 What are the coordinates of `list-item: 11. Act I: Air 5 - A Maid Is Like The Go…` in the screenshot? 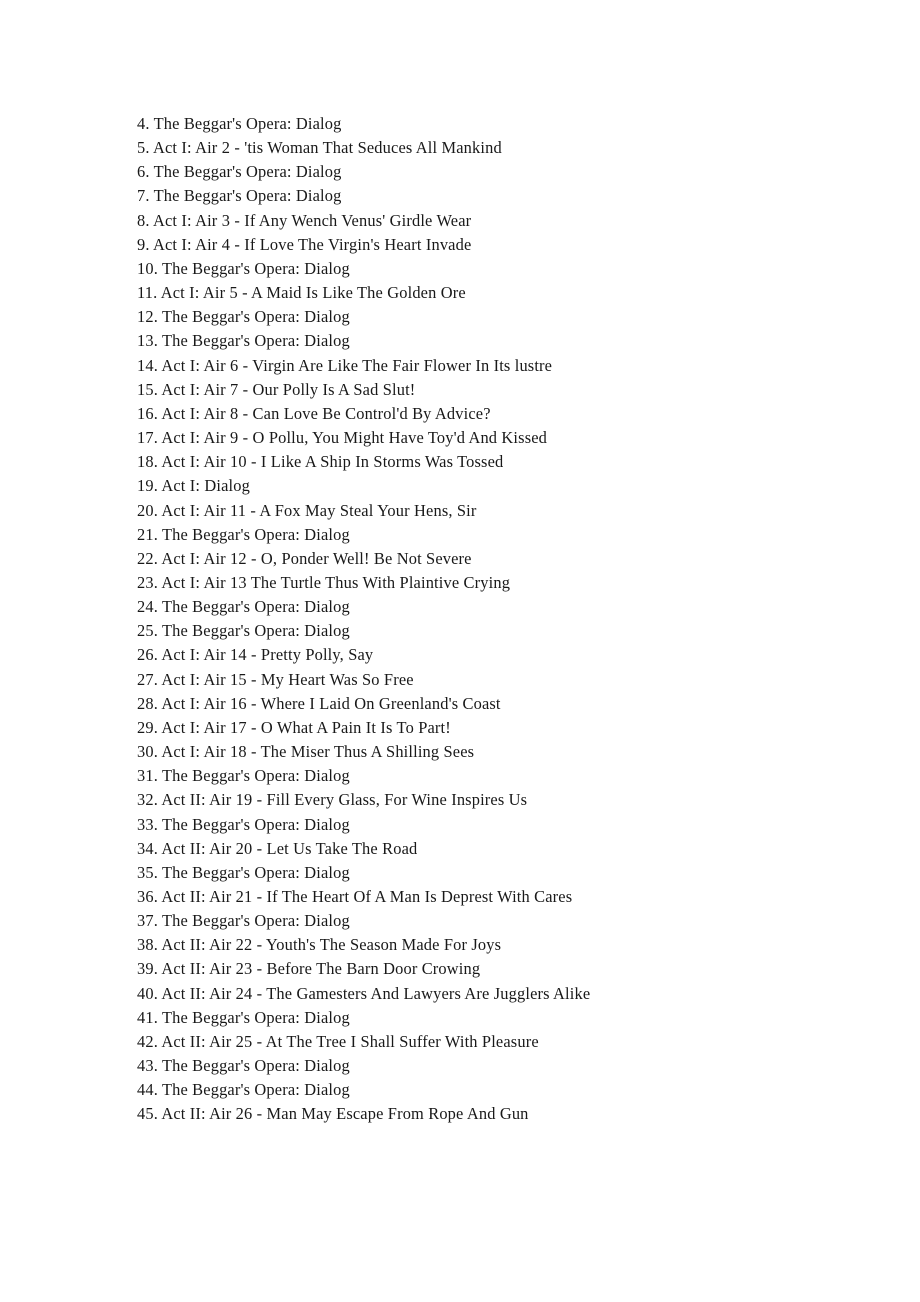 It's located at (301, 293).